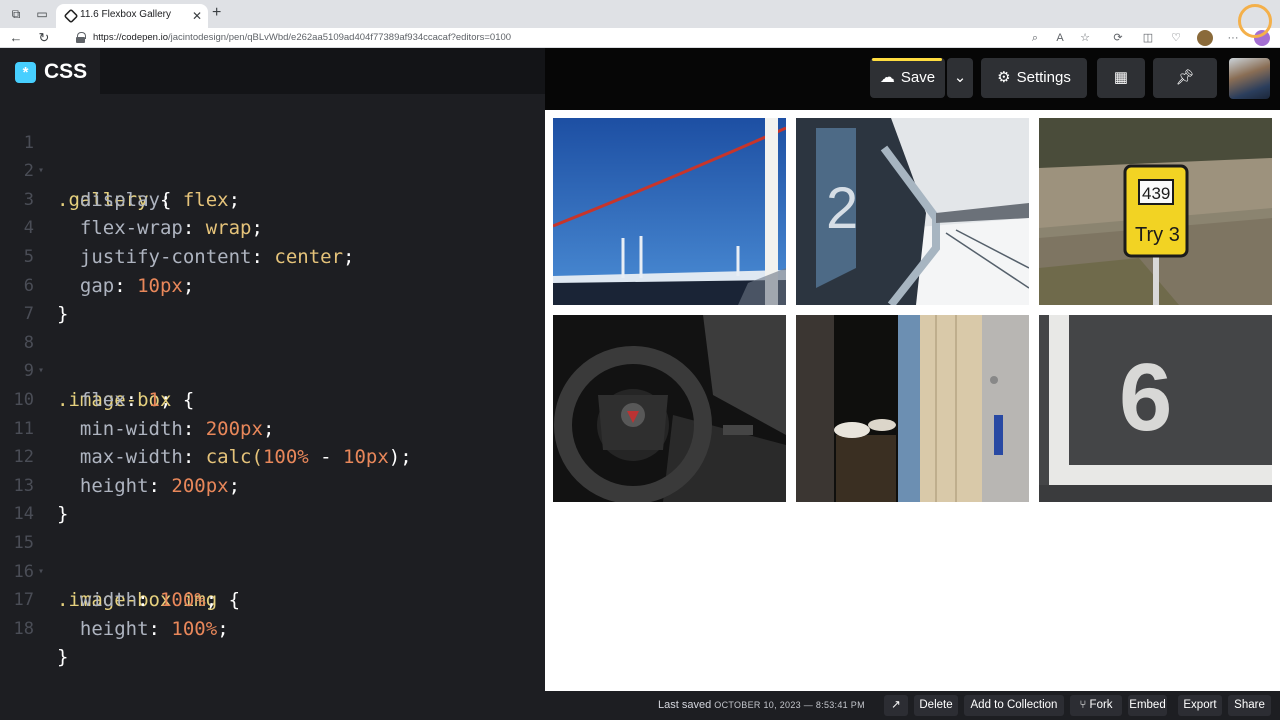  What do you see at coordinates (125, 14) in the screenshot?
I see `tab-title: 11.6 Flexbox Gallery` at bounding box center [125, 14].